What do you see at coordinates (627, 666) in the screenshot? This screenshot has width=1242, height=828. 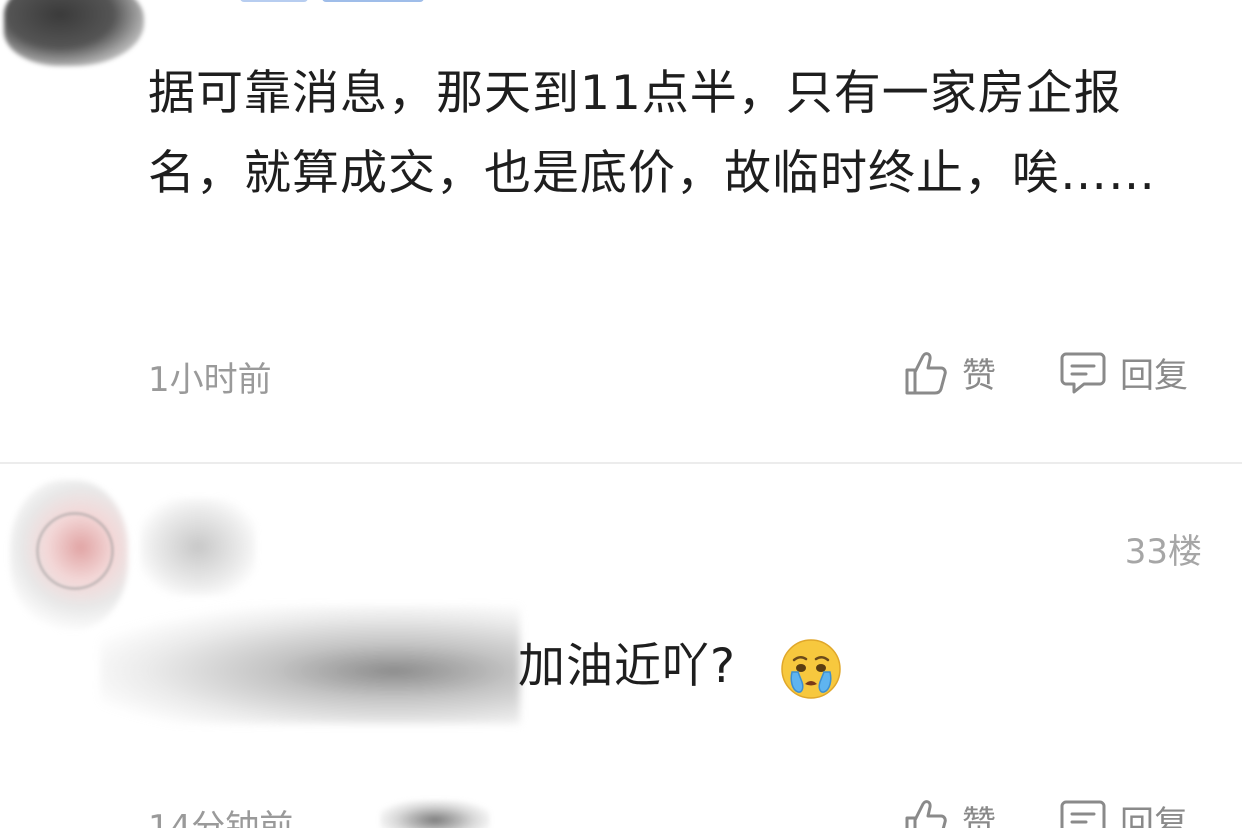 I see `comment-text: 加油近吖?` at bounding box center [627, 666].